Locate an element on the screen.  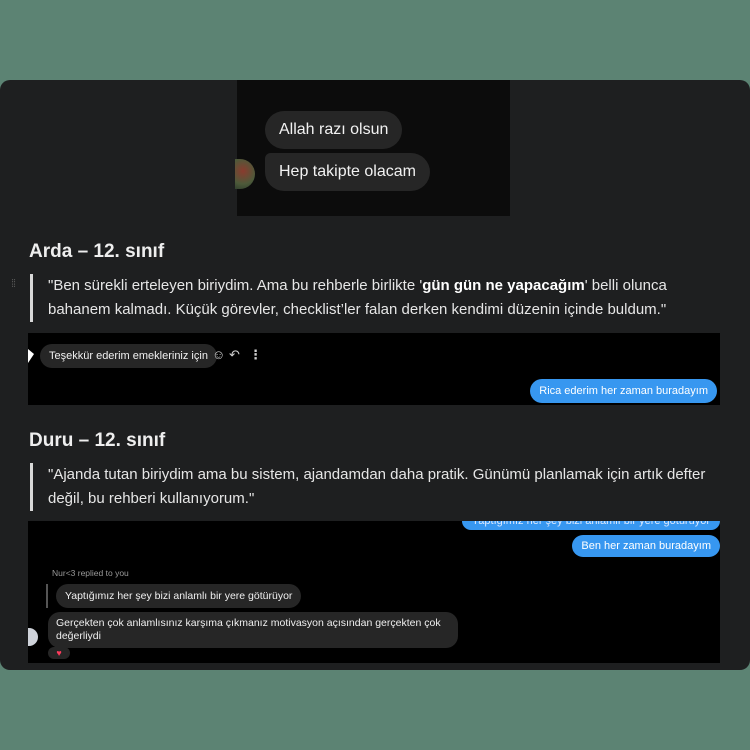
more-options-icon: ⋮ is located at coordinates (255, 355).